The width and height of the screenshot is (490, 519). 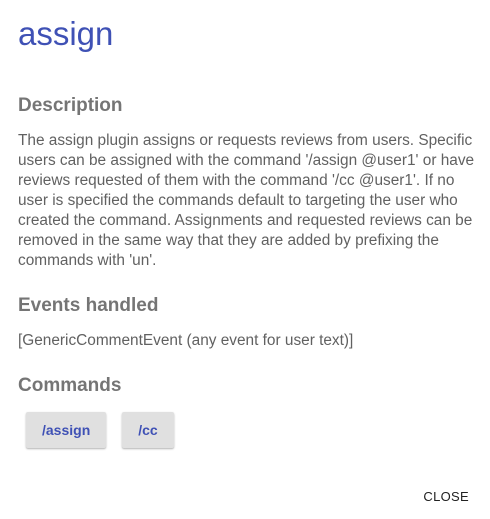 What do you see at coordinates (446, 496) in the screenshot?
I see `close-button: CLOSE` at bounding box center [446, 496].